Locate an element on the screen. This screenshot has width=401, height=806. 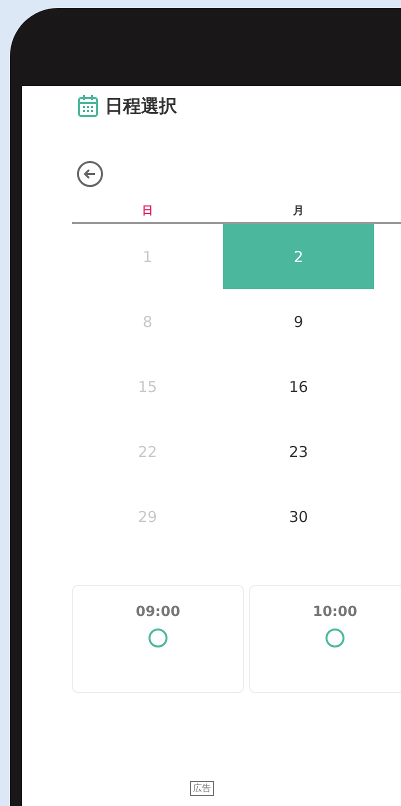
time-slot-card: 09:00 is located at coordinates (158, 639).